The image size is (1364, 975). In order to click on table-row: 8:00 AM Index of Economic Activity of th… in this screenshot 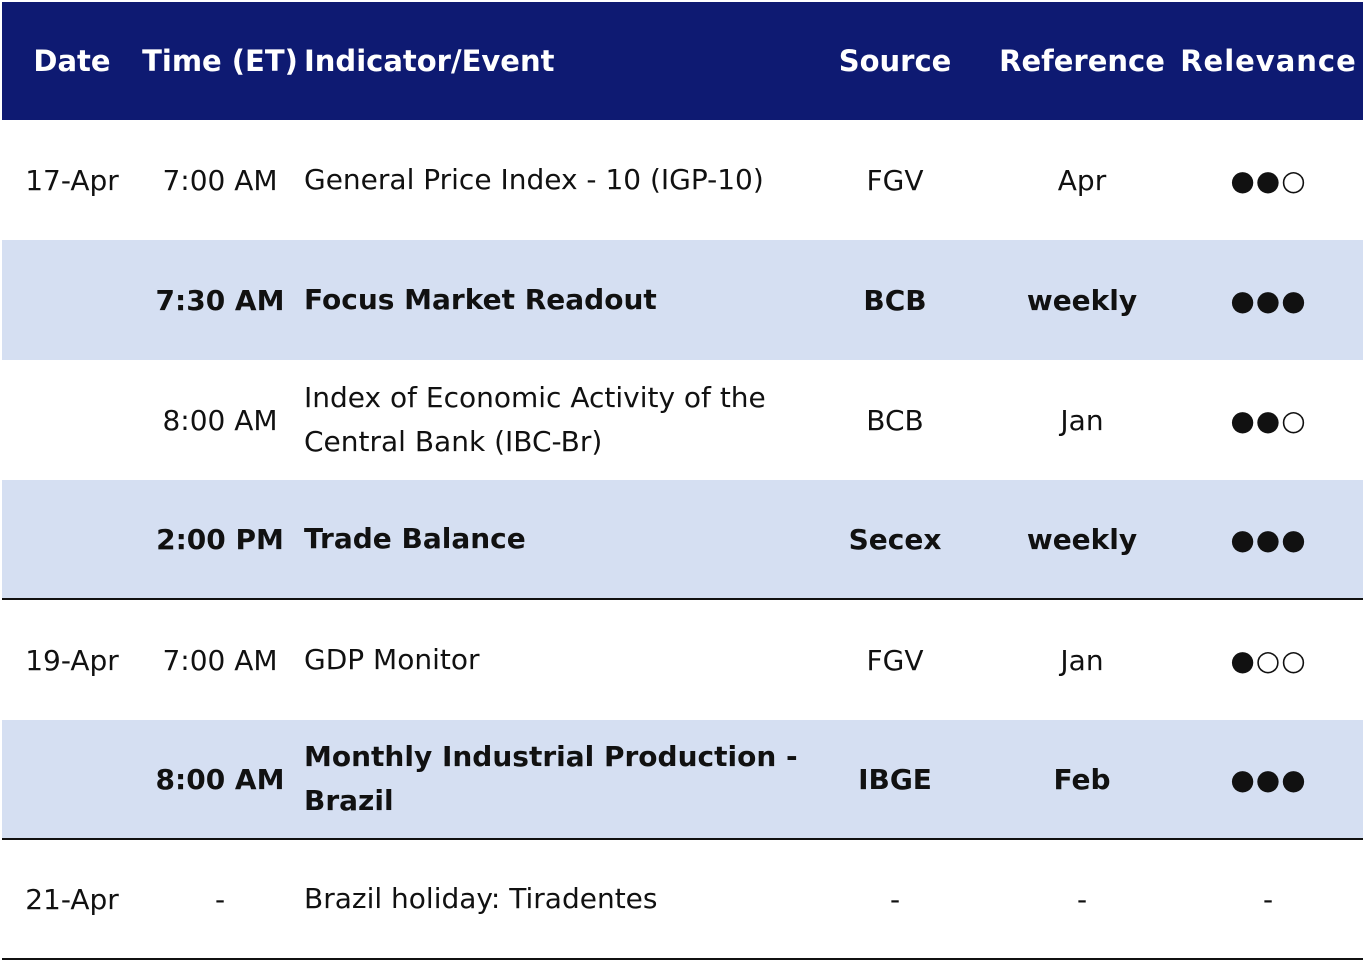, I will do `click(682, 420)`.